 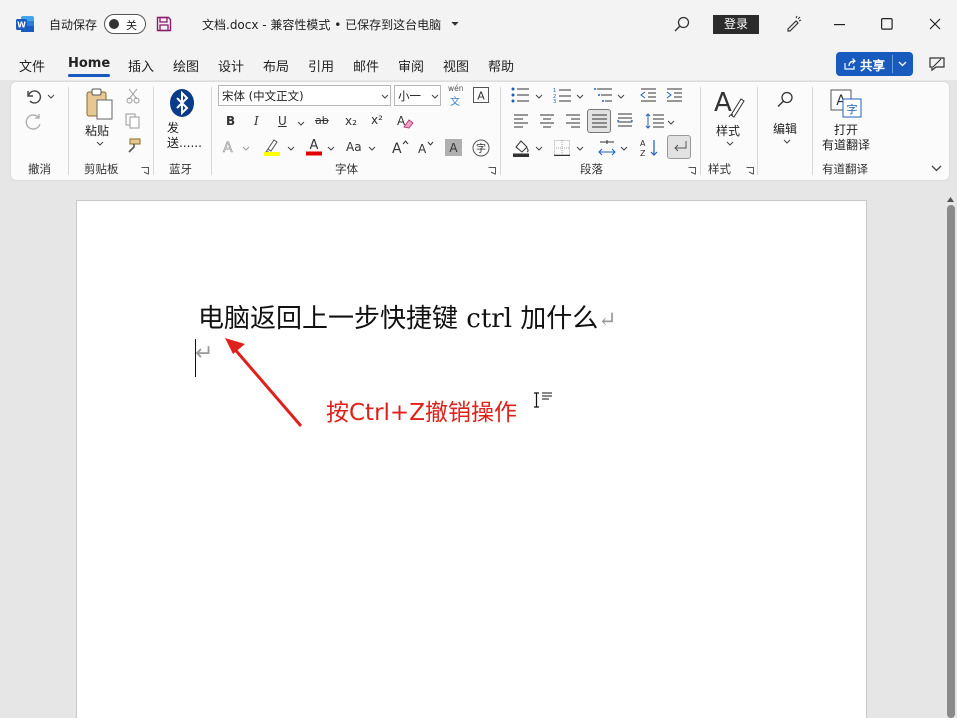 I want to click on styles-launcher-icon, so click(x=750, y=171).